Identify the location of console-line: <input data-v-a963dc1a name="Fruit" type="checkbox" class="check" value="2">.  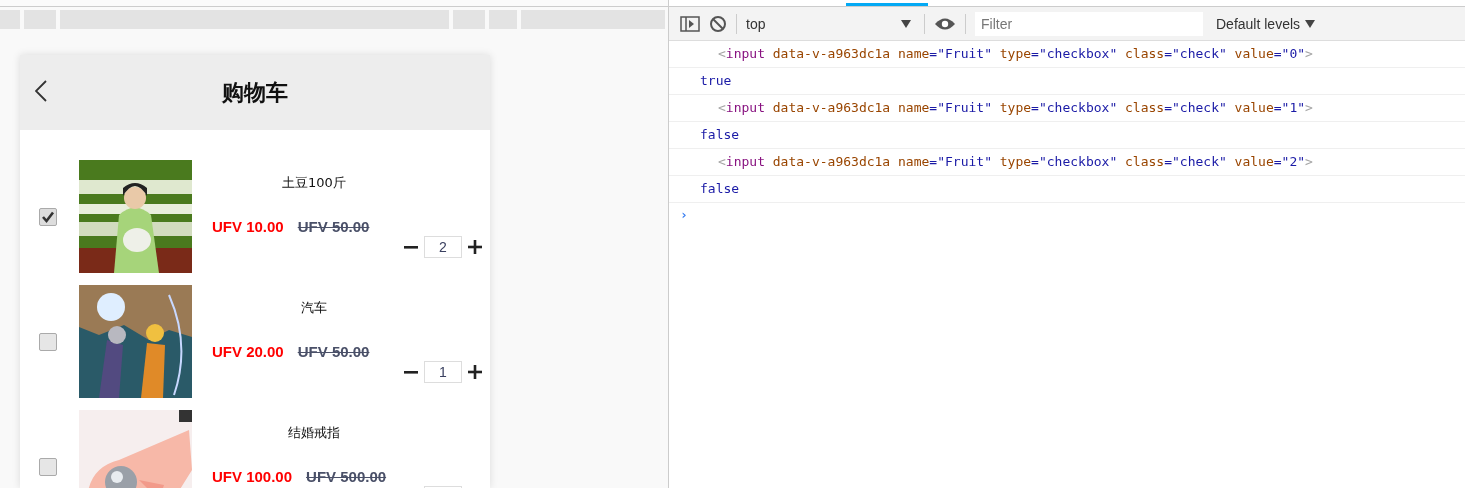
(1067, 162).